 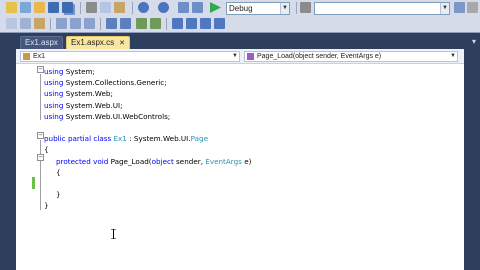 What do you see at coordinates (24, 167) in the screenshot?
I see `indicator-margin` at bounding box center [24, 167].